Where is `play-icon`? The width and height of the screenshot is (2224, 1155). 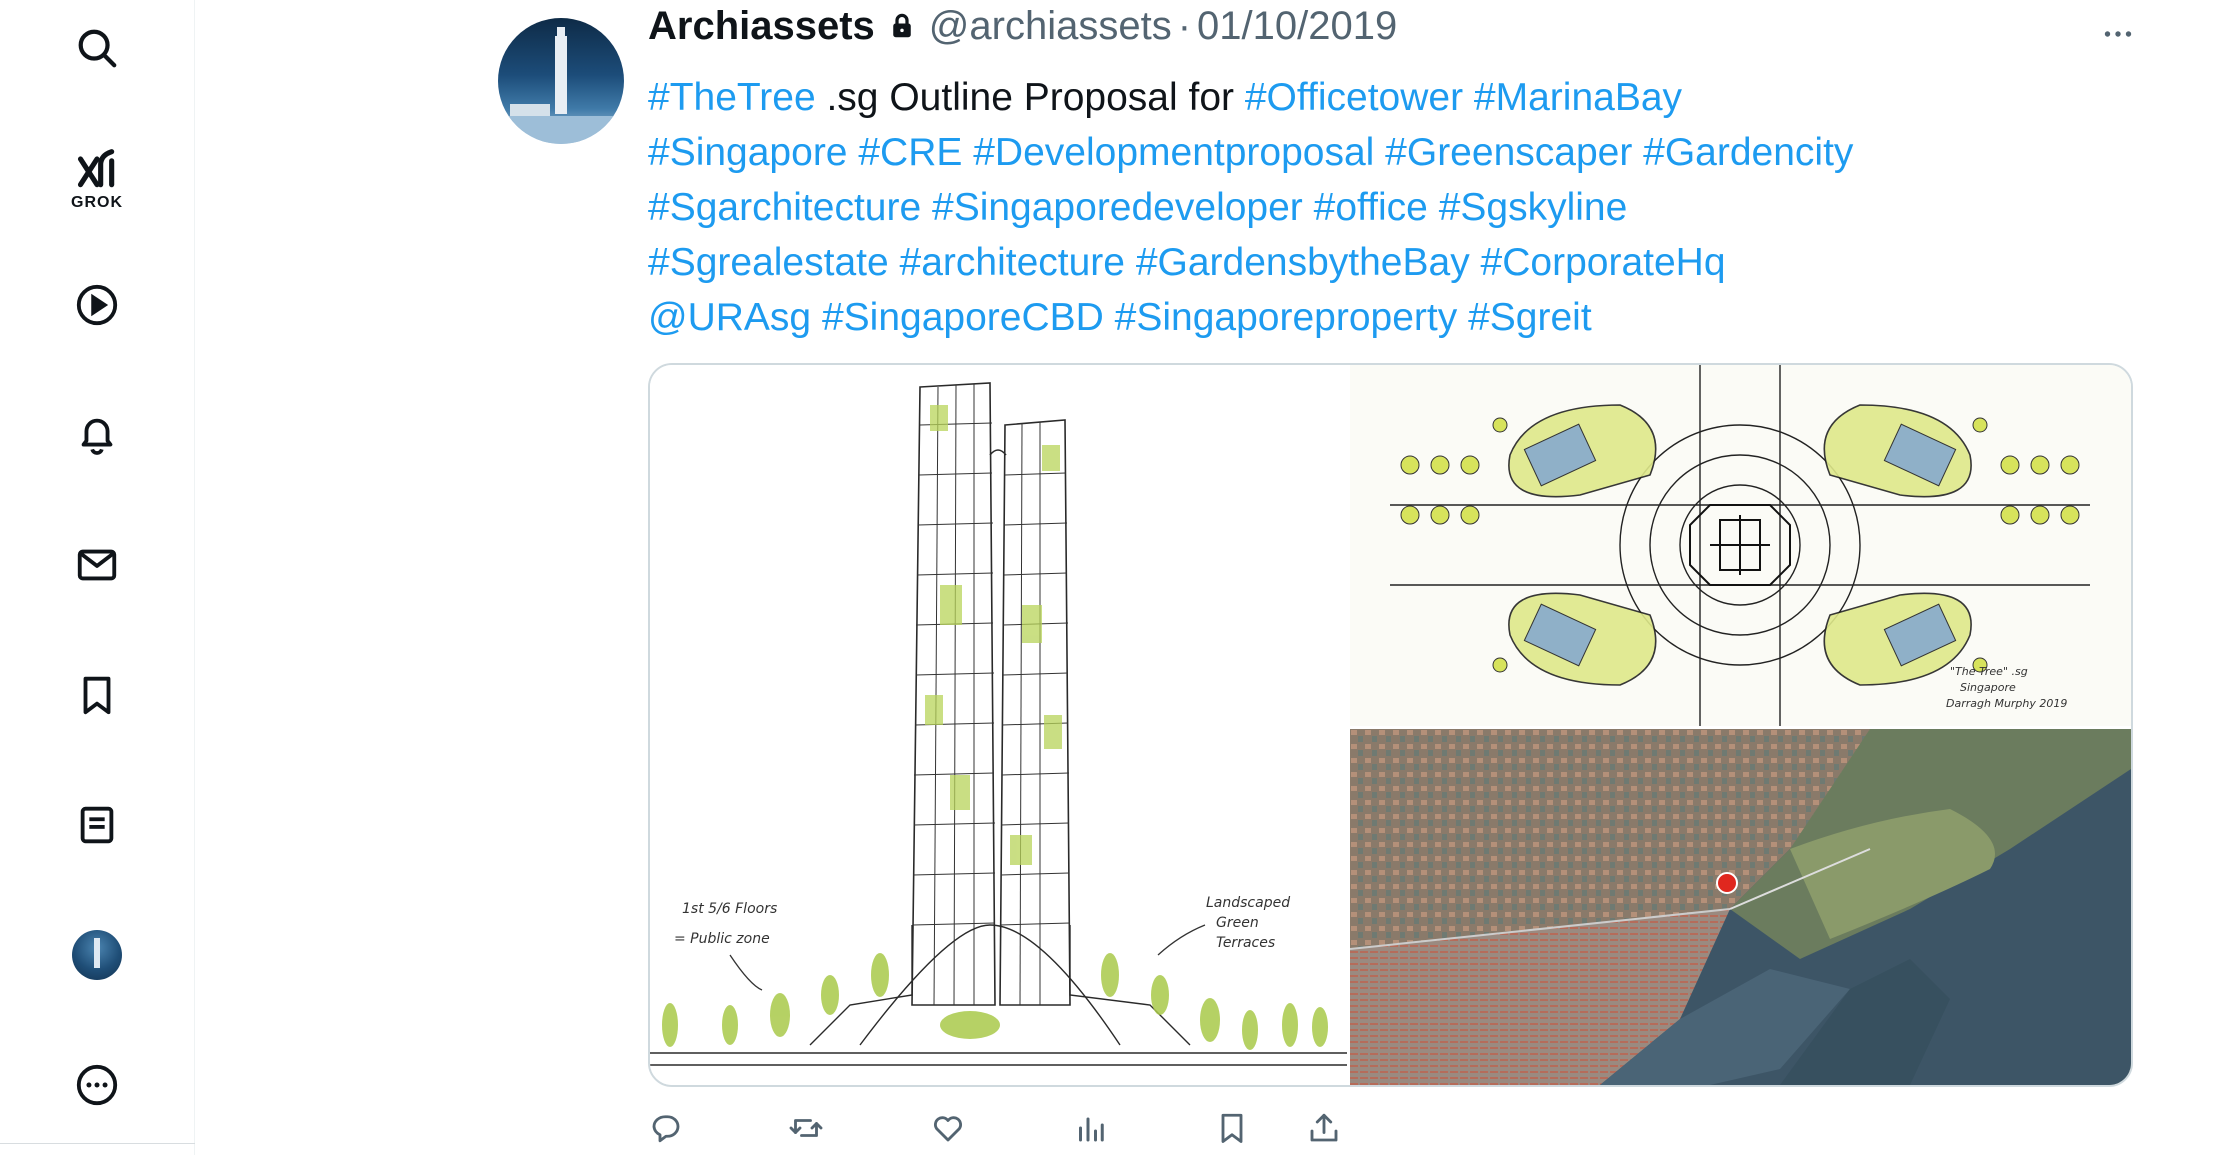 play-icon is located at coordinates (97, 305).